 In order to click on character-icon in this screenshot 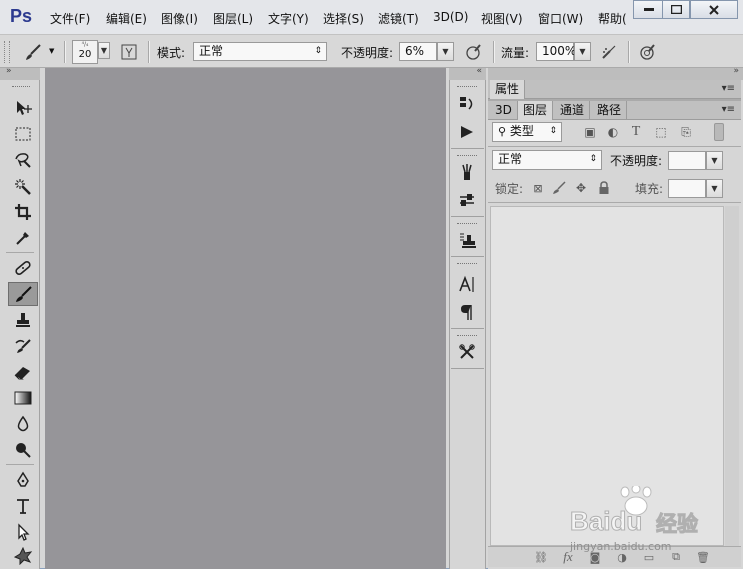, I will do `click(466, 283)`.